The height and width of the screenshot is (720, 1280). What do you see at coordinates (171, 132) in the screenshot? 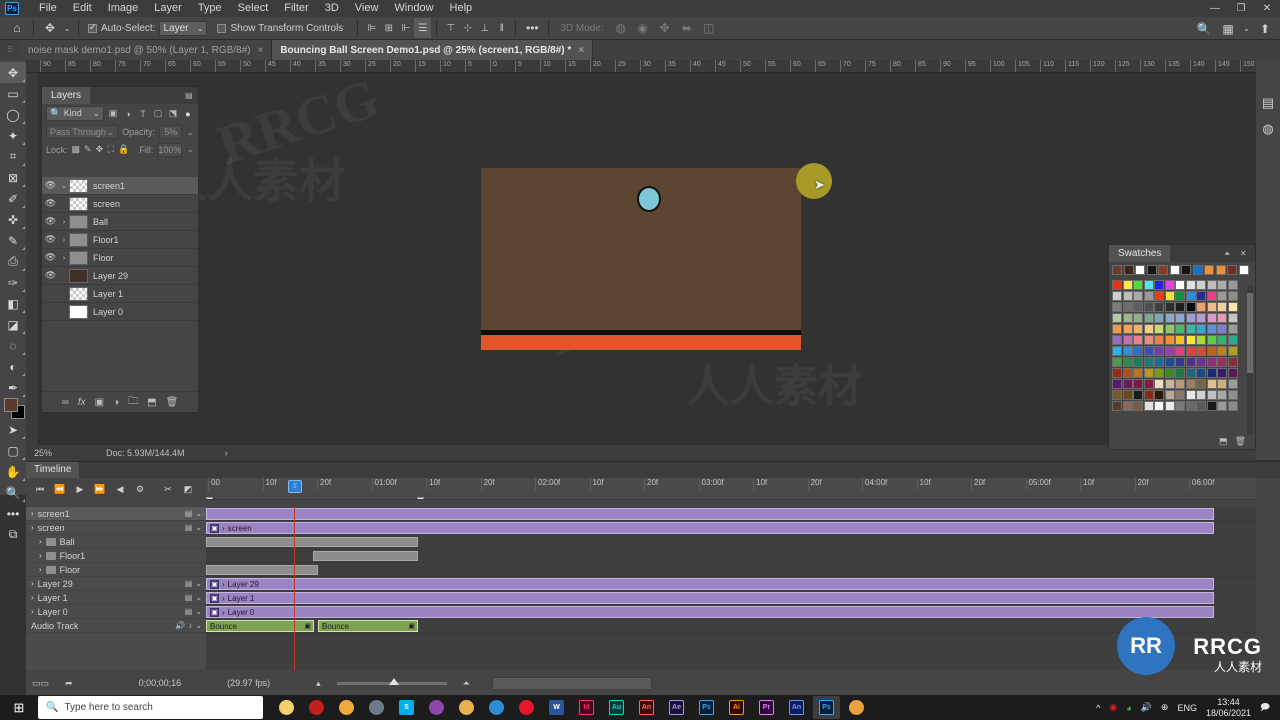
I see `opacity-value: 5%` at bounding box center [171, 132].